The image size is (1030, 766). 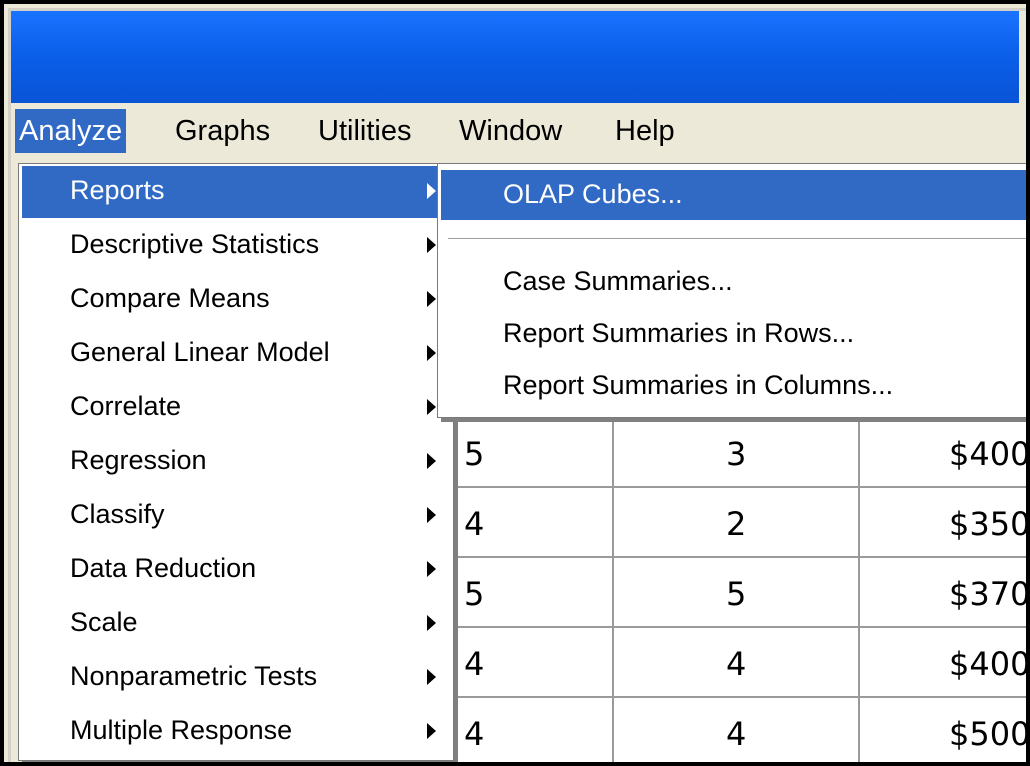 I want to click on menu-help: Help, so click(x=645, y=131).